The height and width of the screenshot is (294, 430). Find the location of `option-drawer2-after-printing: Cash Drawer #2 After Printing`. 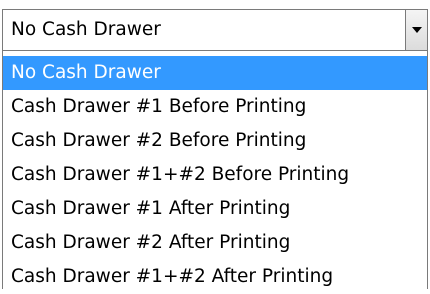

option-drawer2-after-printing: Cash Drawer #2 After Printing is located at coordinates (215, 243).